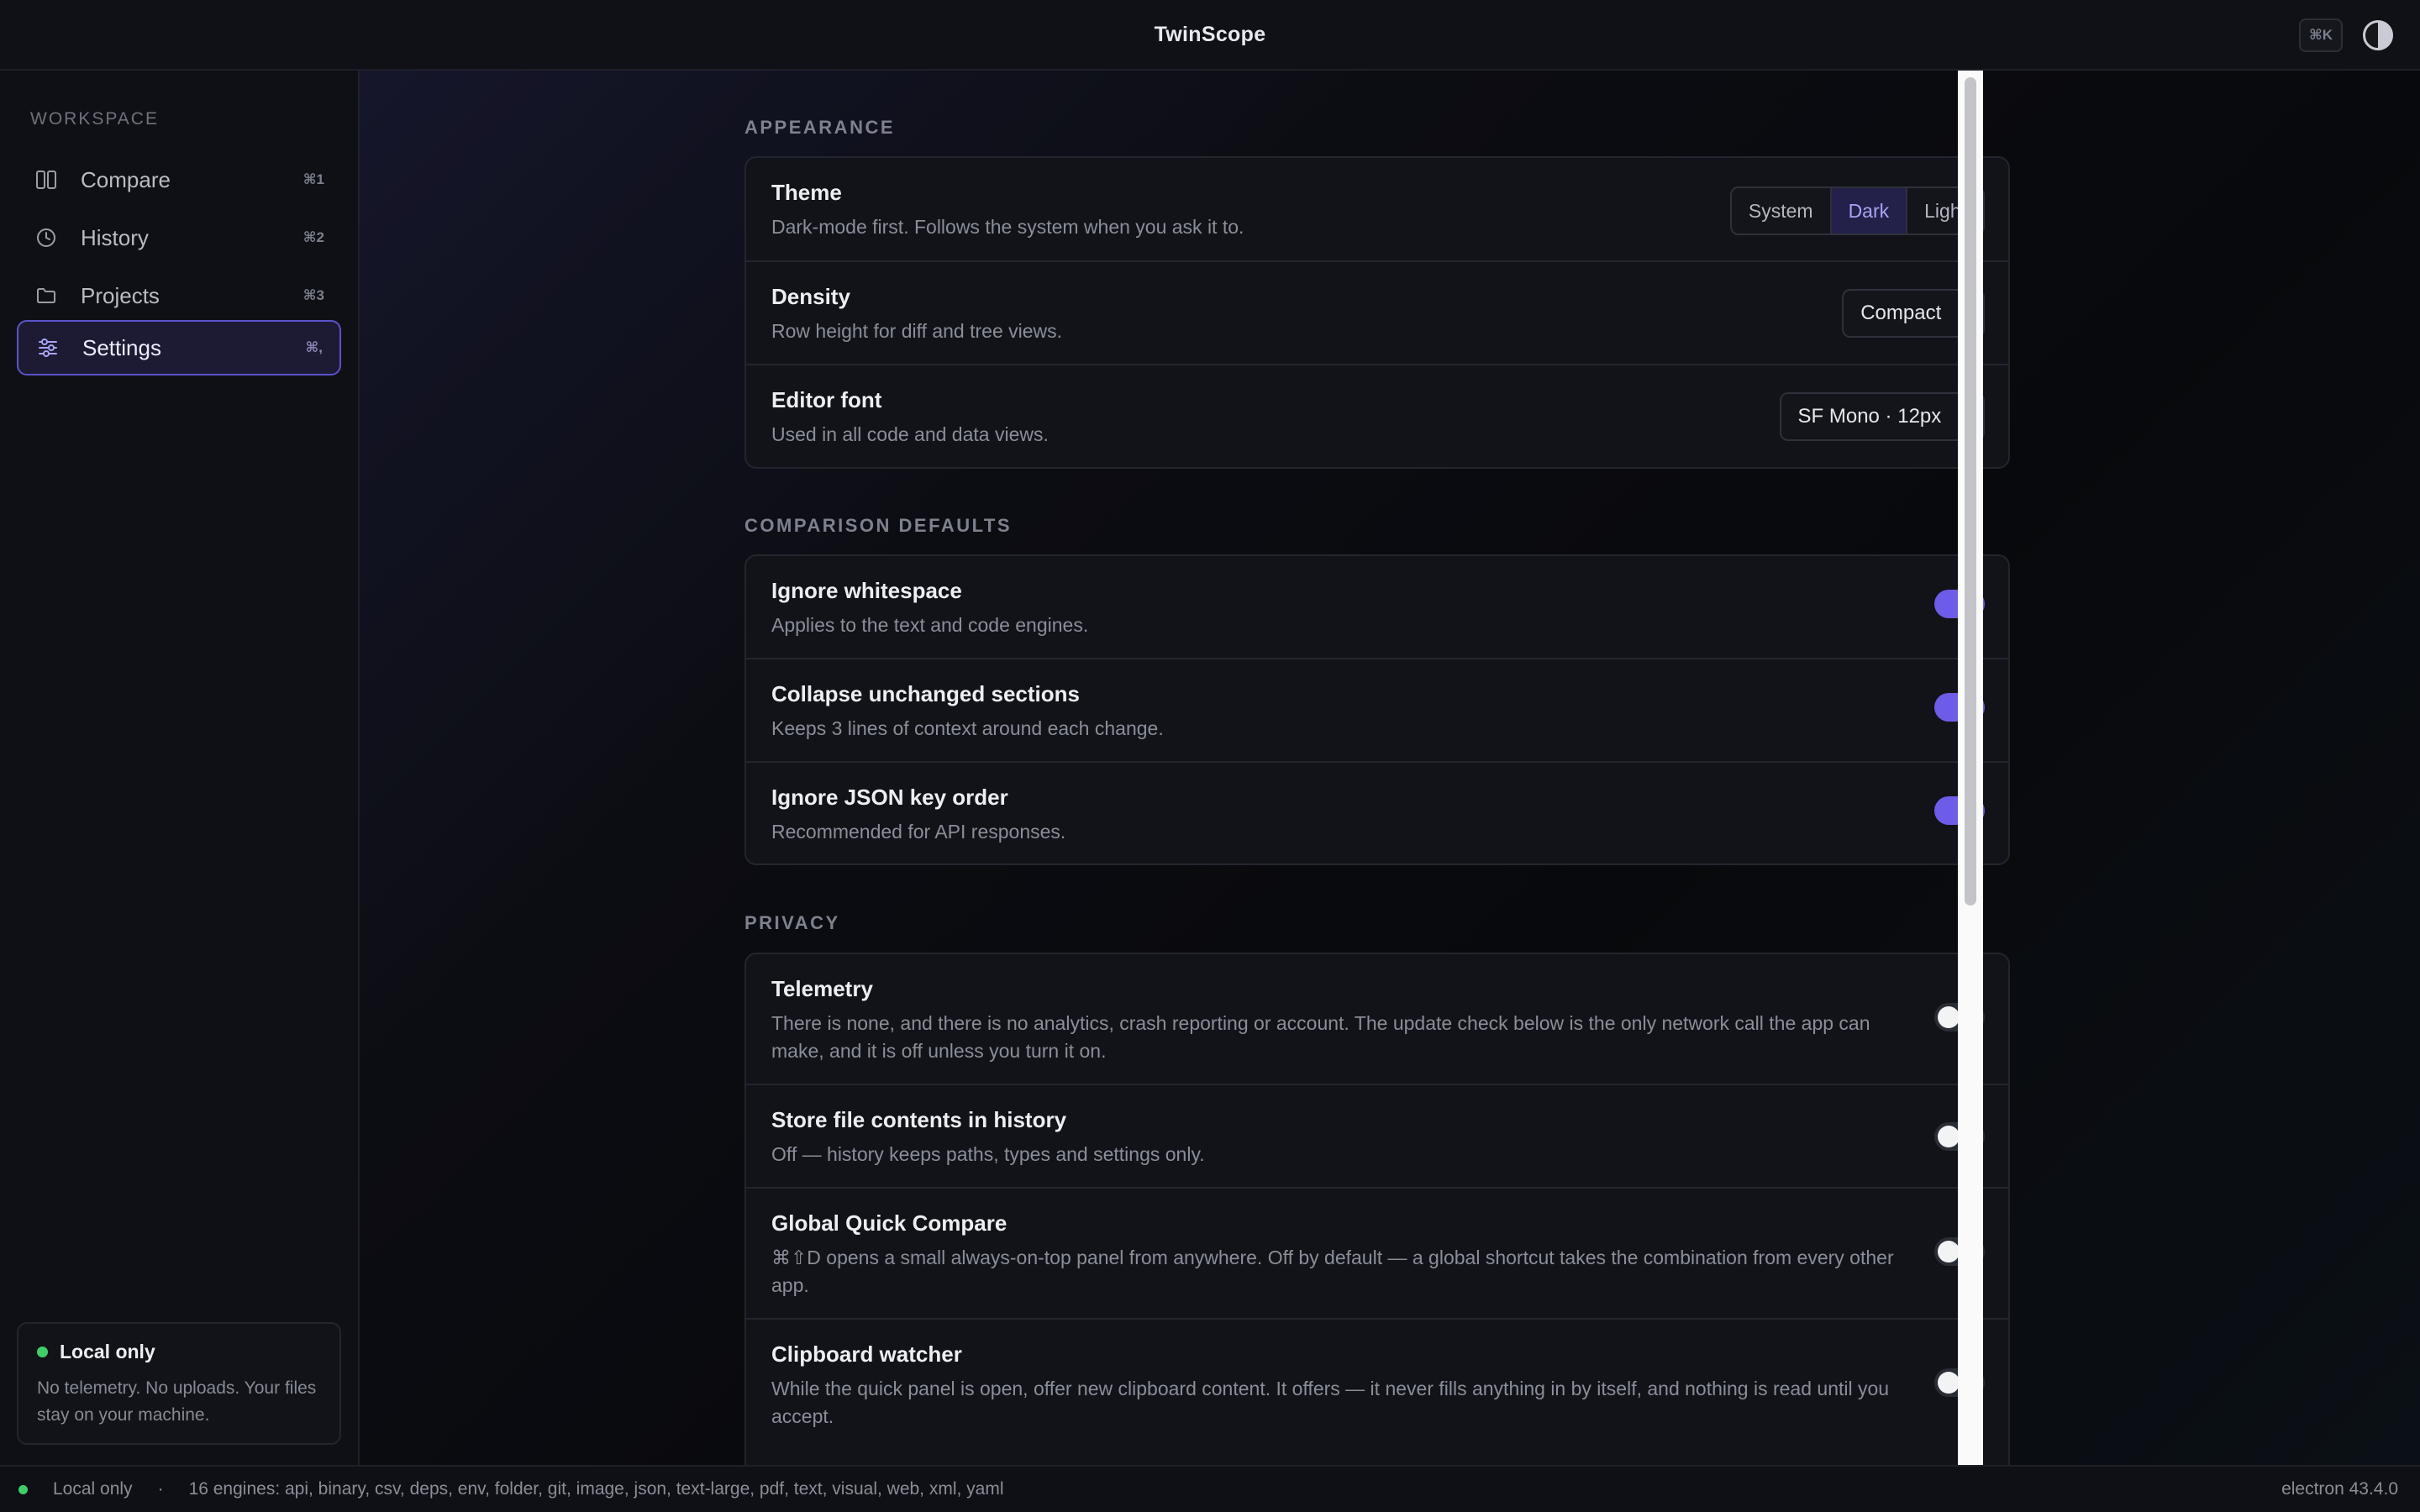 The image size is (2420, 1512). Describe the element at coordinates (313, 237) in the screenshot. I see `sidebar-item-shortcut: ⌘2` at that location.